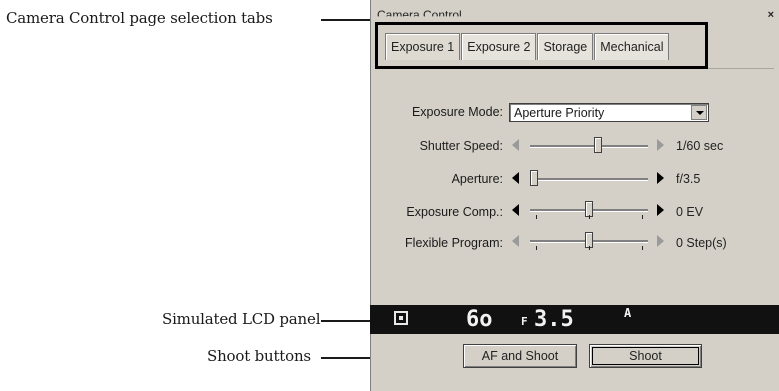  I want to click on aperture-track, so click(589, 179).